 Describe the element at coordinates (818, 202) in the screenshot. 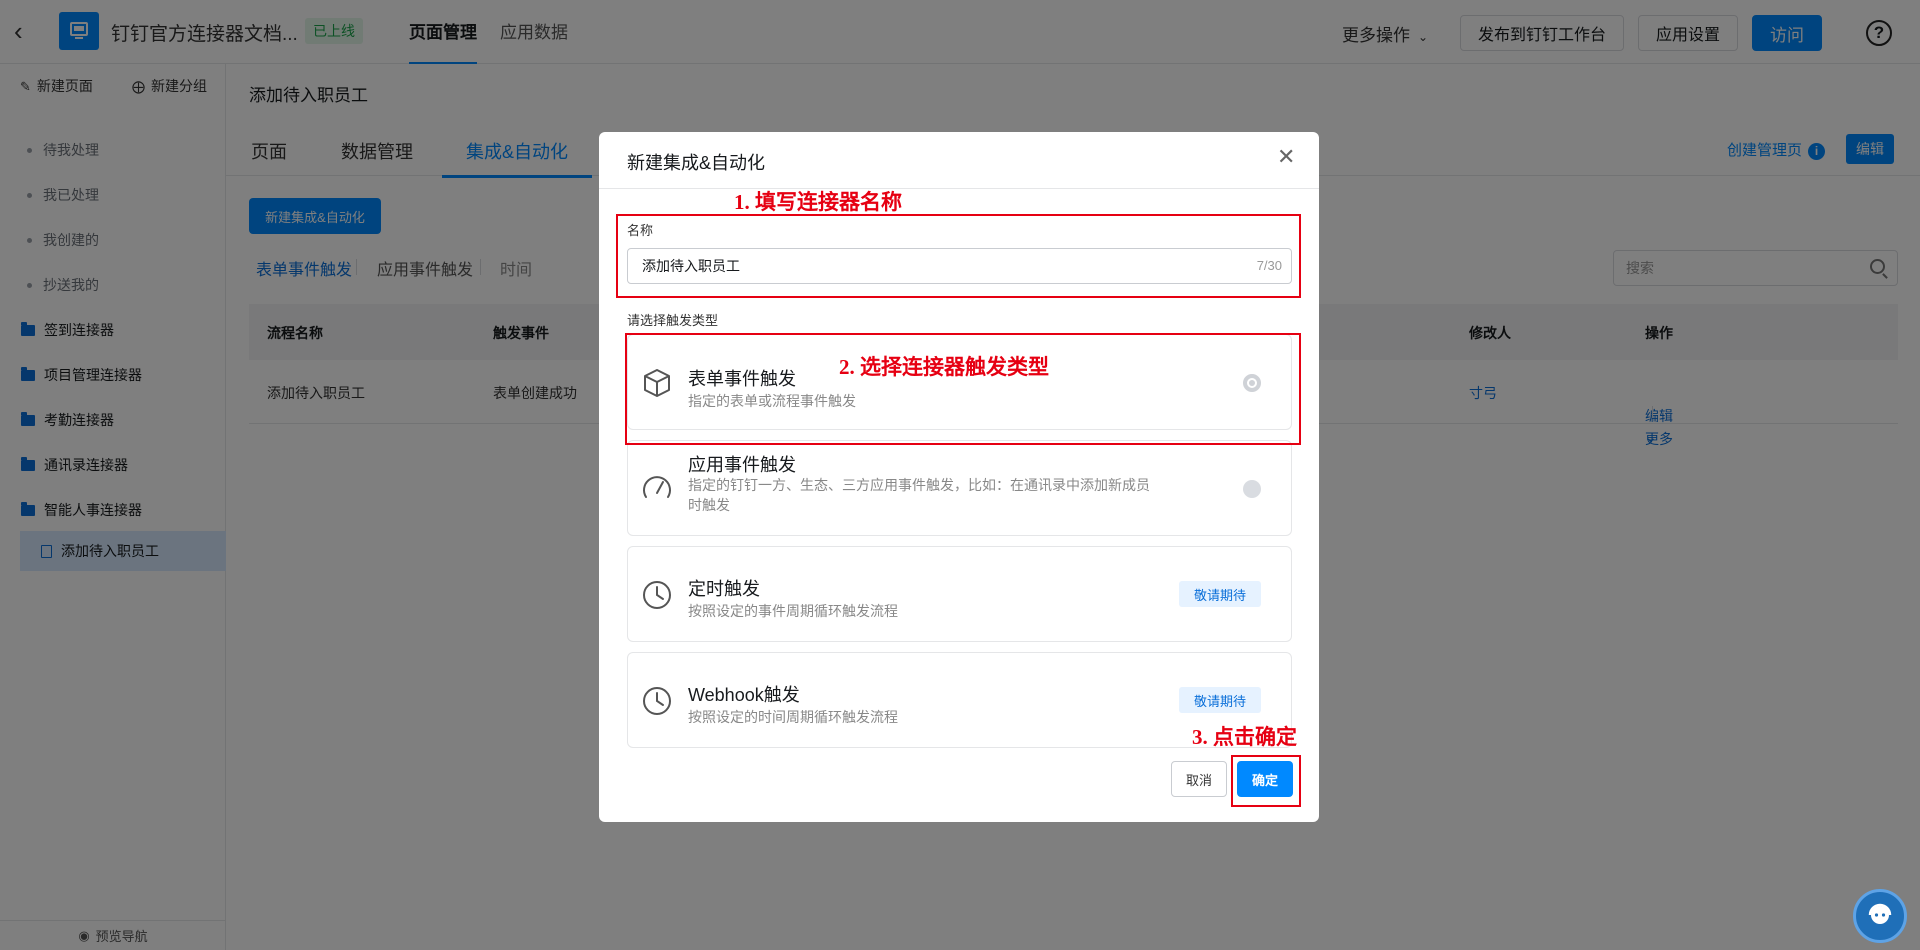

I see `annotation-step1: 1. 填写连接器名称` at that location.